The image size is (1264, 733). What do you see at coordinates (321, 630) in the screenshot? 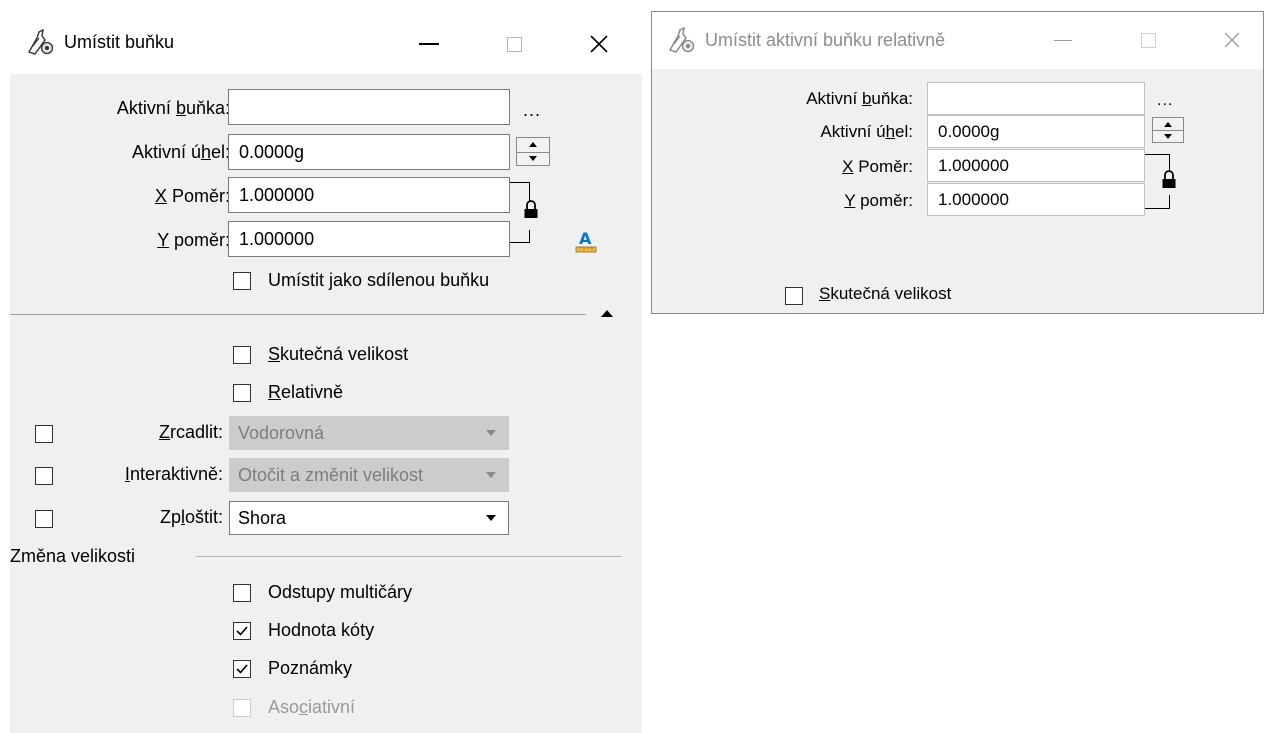
I see `dimension-values-label: Hodnota kóty` at bounding box center [321, 630].